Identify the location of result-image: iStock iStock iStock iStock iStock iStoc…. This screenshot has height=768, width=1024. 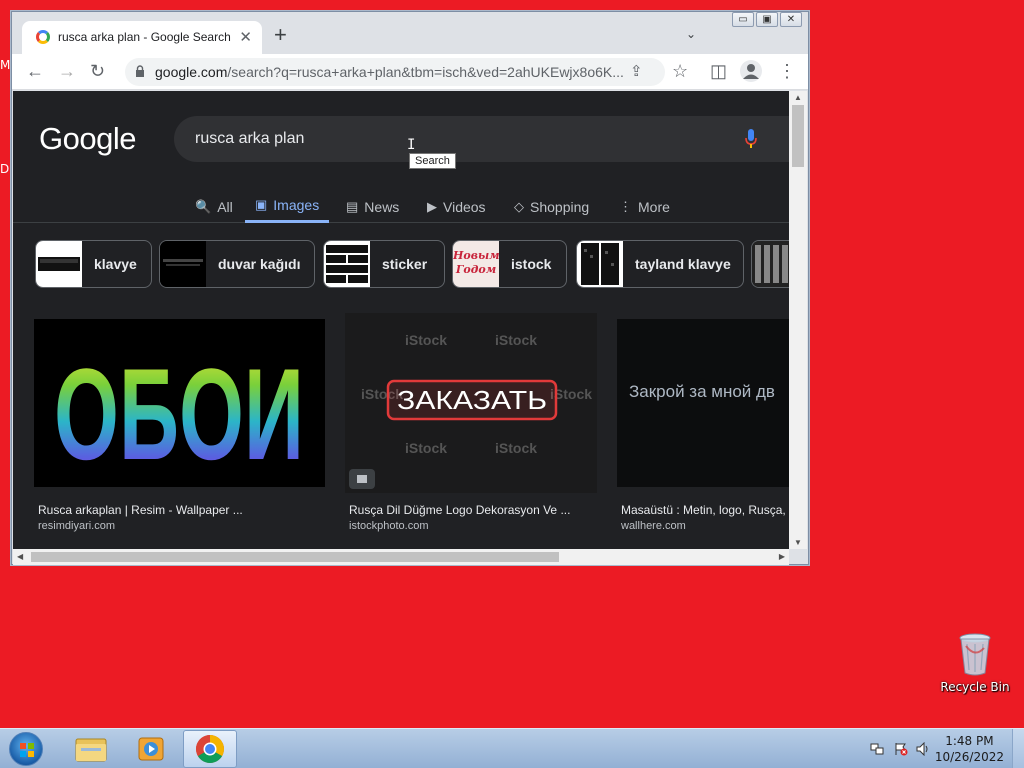
(471, 403).